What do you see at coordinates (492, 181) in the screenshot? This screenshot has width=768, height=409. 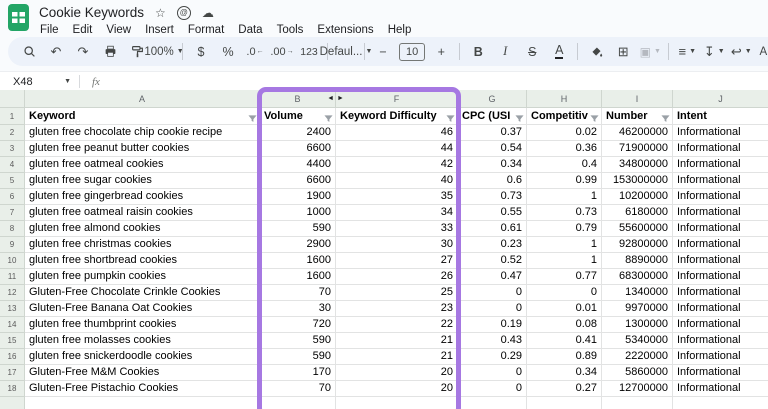 I see `cell-cpc: 0.6` at bounding box center [492, 181].